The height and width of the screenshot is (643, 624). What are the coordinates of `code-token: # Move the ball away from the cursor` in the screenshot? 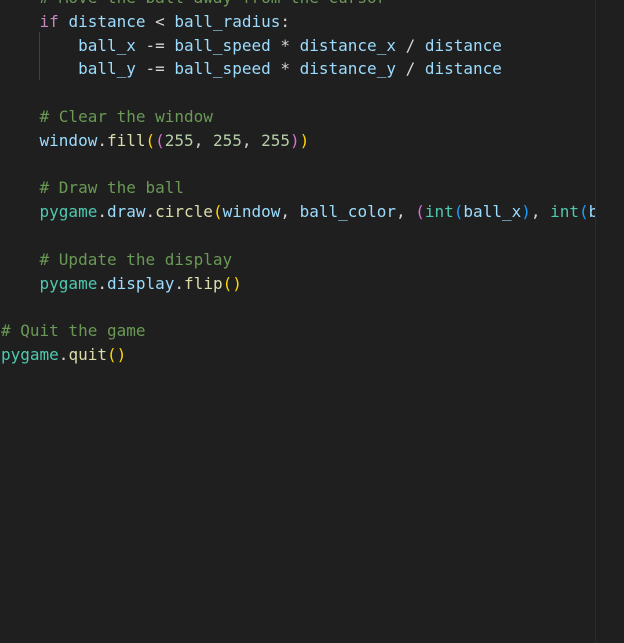 It's located at (213, 3).